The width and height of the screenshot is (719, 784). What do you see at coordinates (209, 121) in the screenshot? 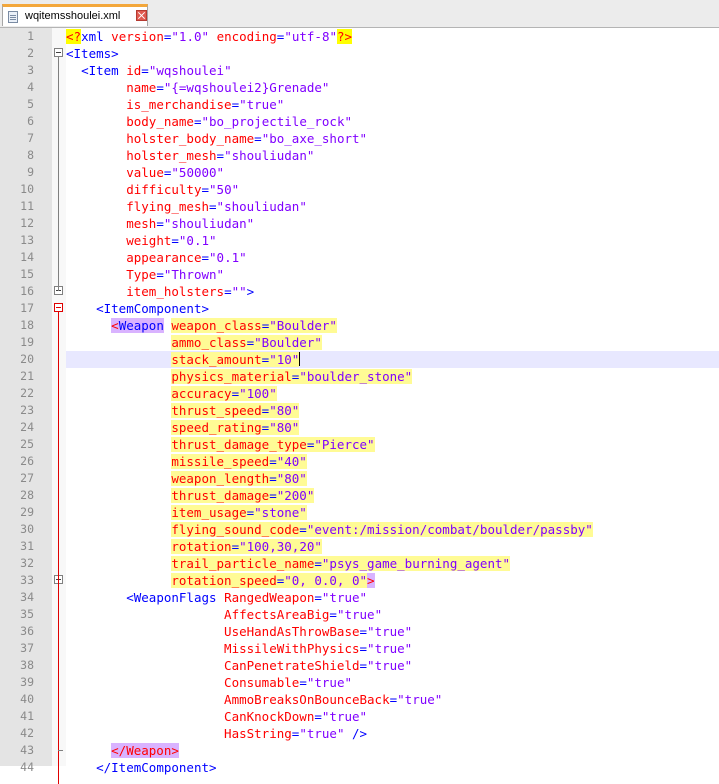
I see `code-text: body_name="bo_projectile_rock"` at bounding box center [209, 121].